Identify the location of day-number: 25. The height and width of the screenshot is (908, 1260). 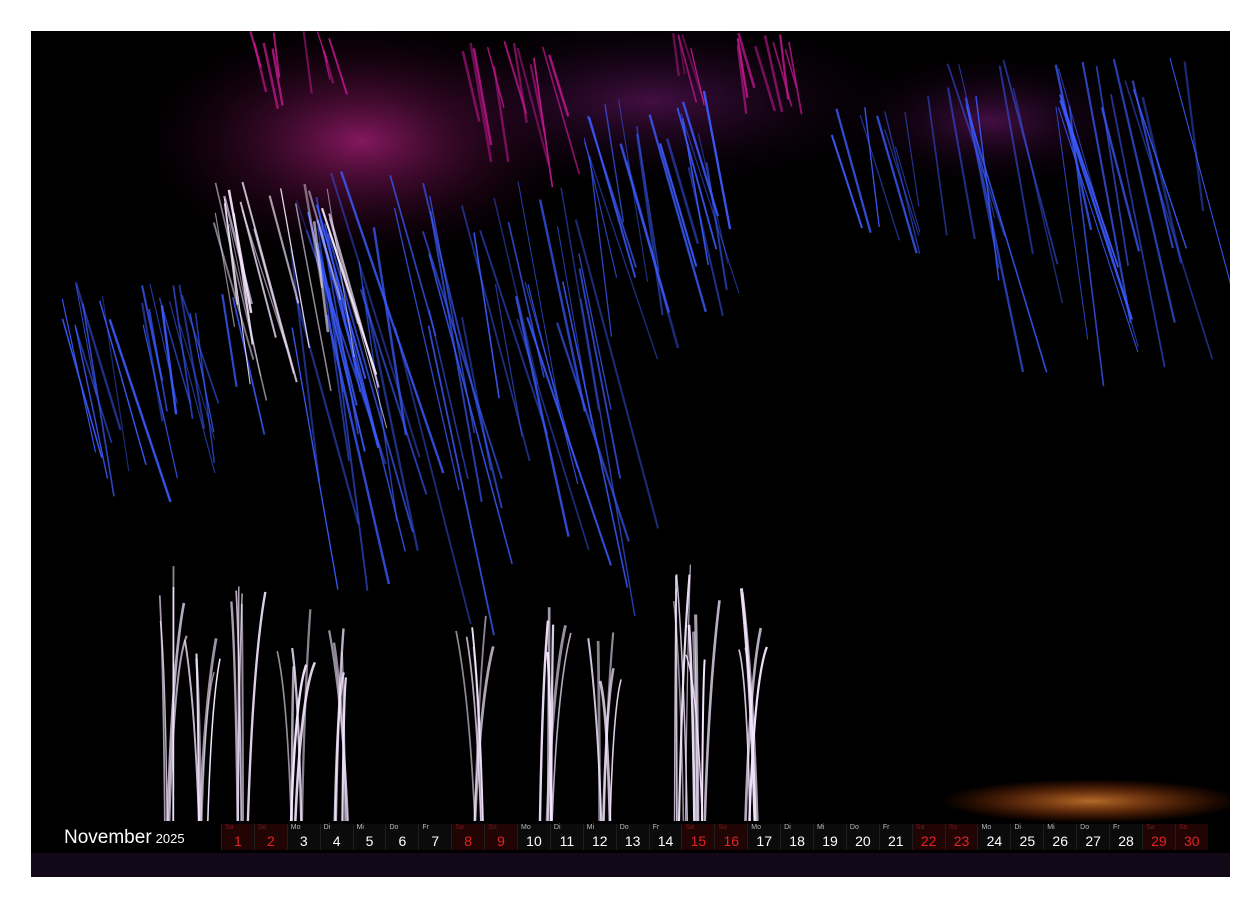
(1027, 841).